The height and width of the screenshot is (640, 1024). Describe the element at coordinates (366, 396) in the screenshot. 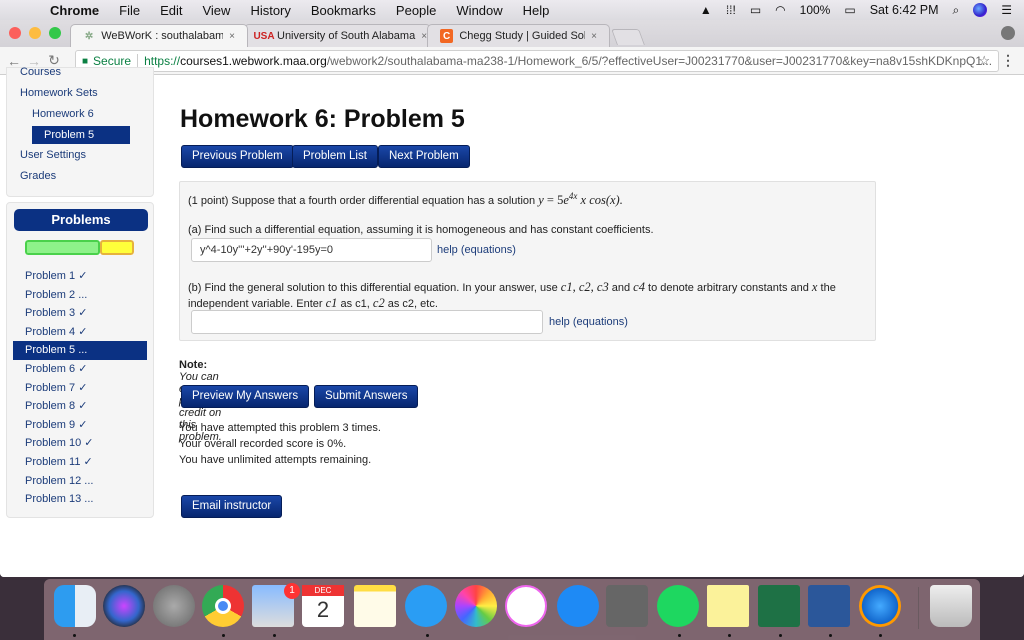

I see `submit-answers-button: Submit Answers` at that location.